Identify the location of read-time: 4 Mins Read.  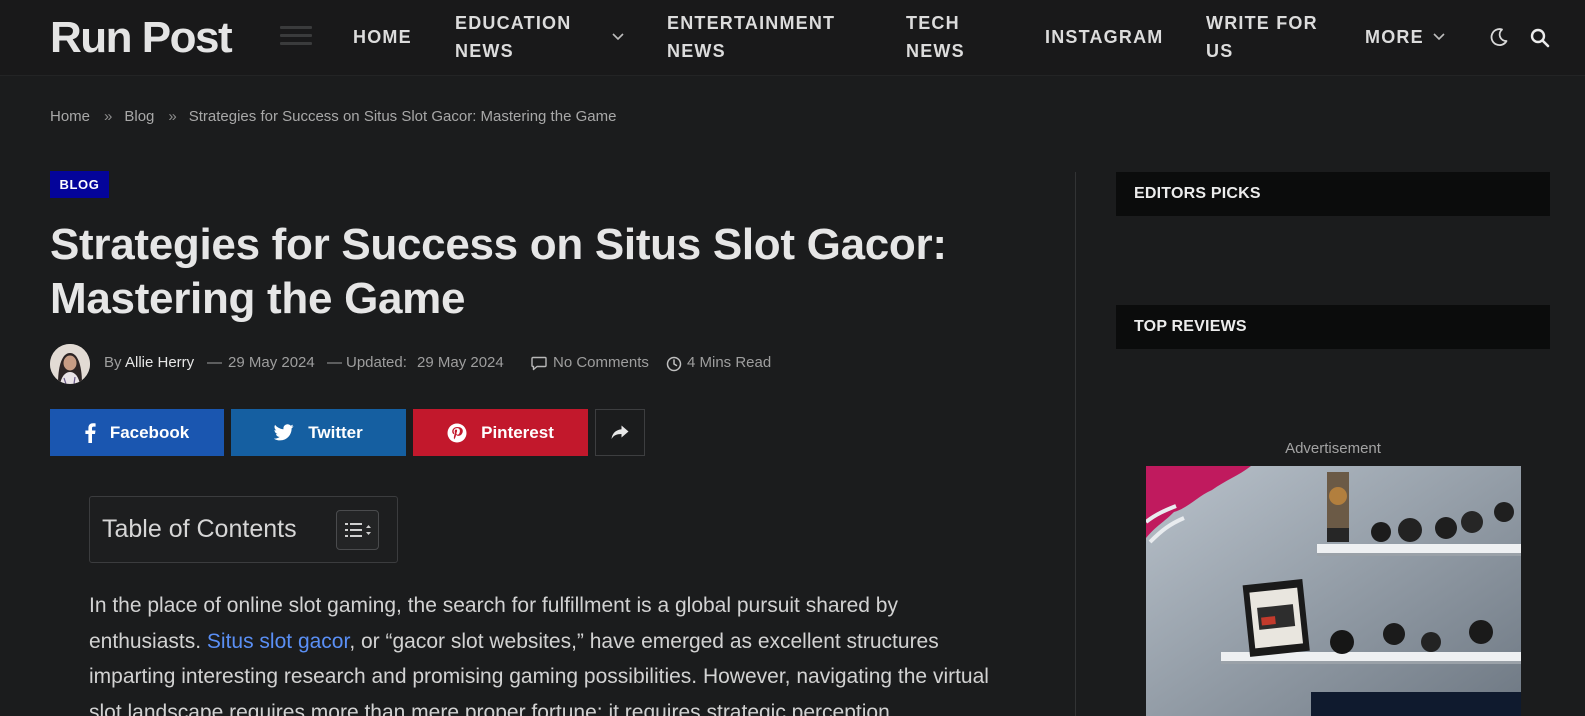
(729, 362).